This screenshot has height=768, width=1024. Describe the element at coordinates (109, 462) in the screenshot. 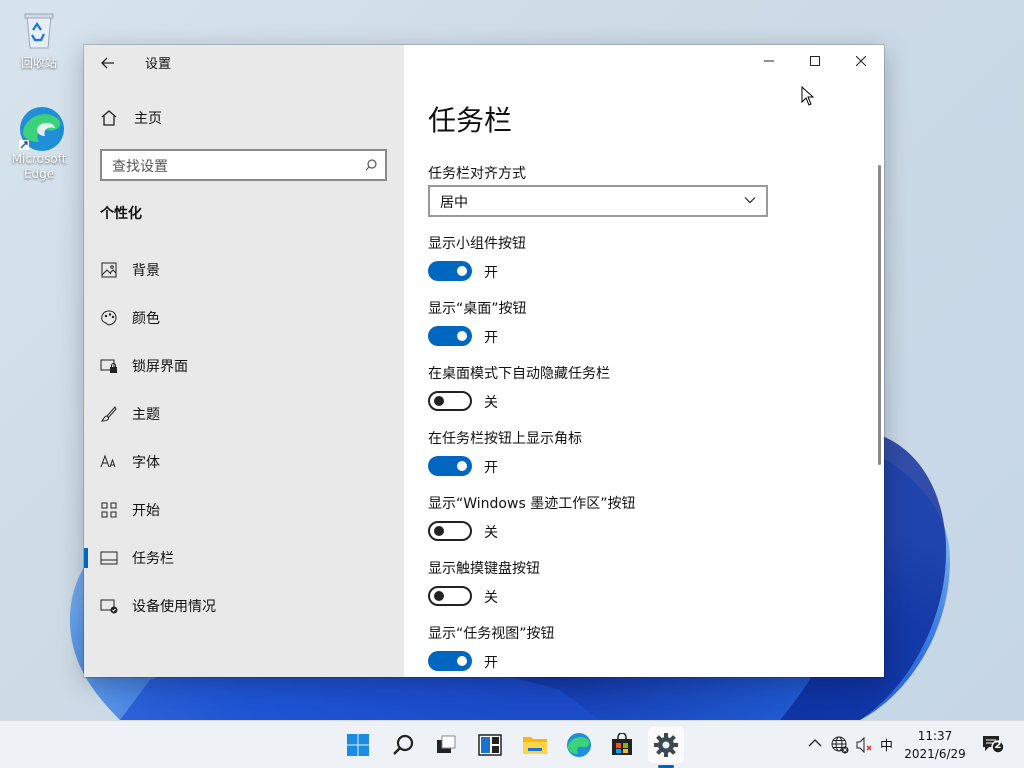

I see `font-icon` at that location.